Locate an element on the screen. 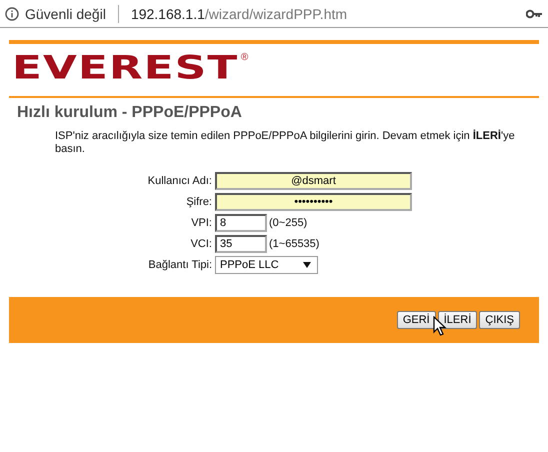  wizard-button: ÇIKIŞ is located at coordinates (499, 320).